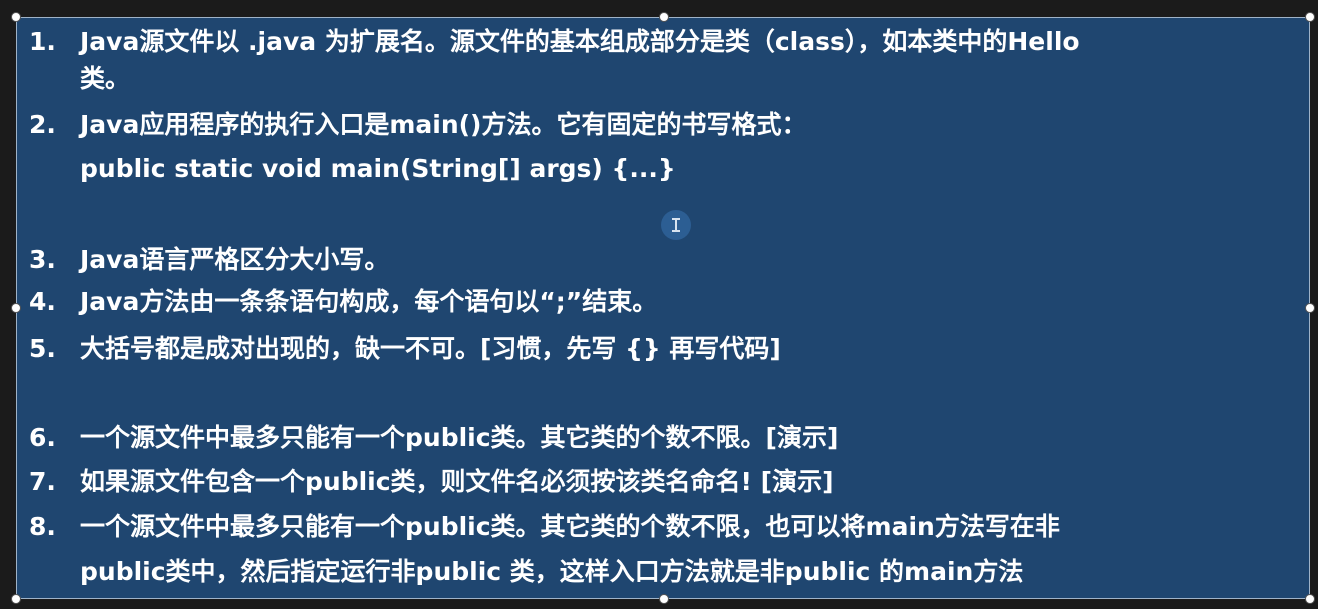  I want to click on list-item-text: 一个源文件中最多只能有一个public类。其它类的个数不限。[演示], so click(459, 437).